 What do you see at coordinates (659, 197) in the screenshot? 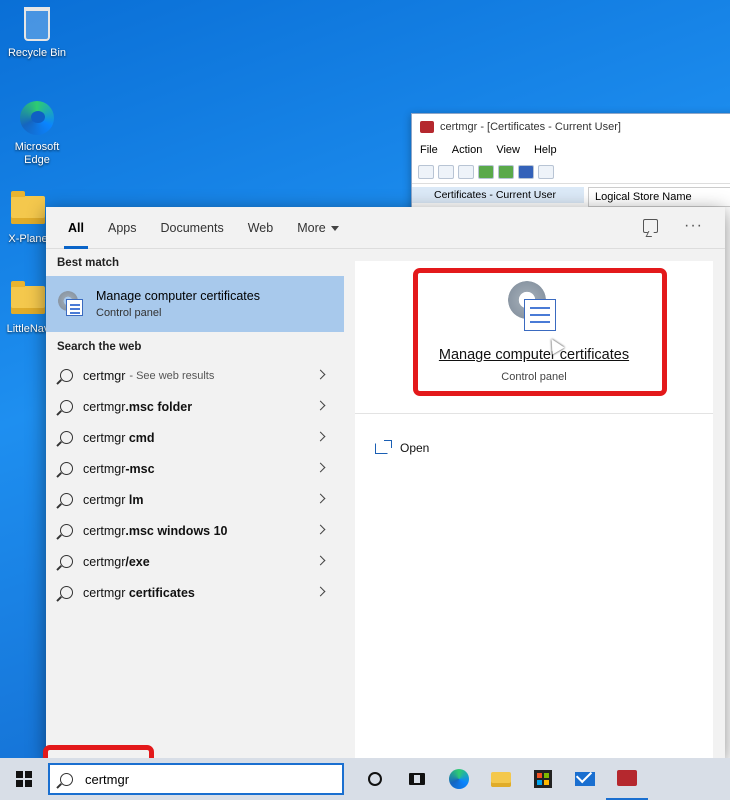
I see `column-header-logical-store-name: Logical Store Name` at bounding box center [659, 197].